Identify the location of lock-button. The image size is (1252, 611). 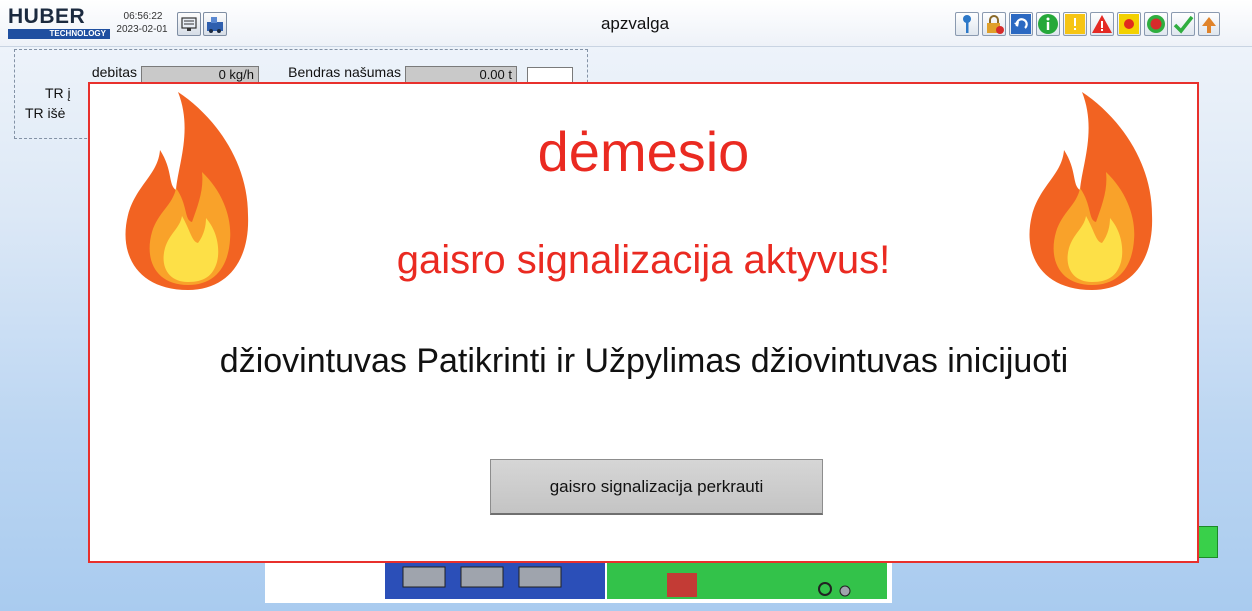
(994, 24).